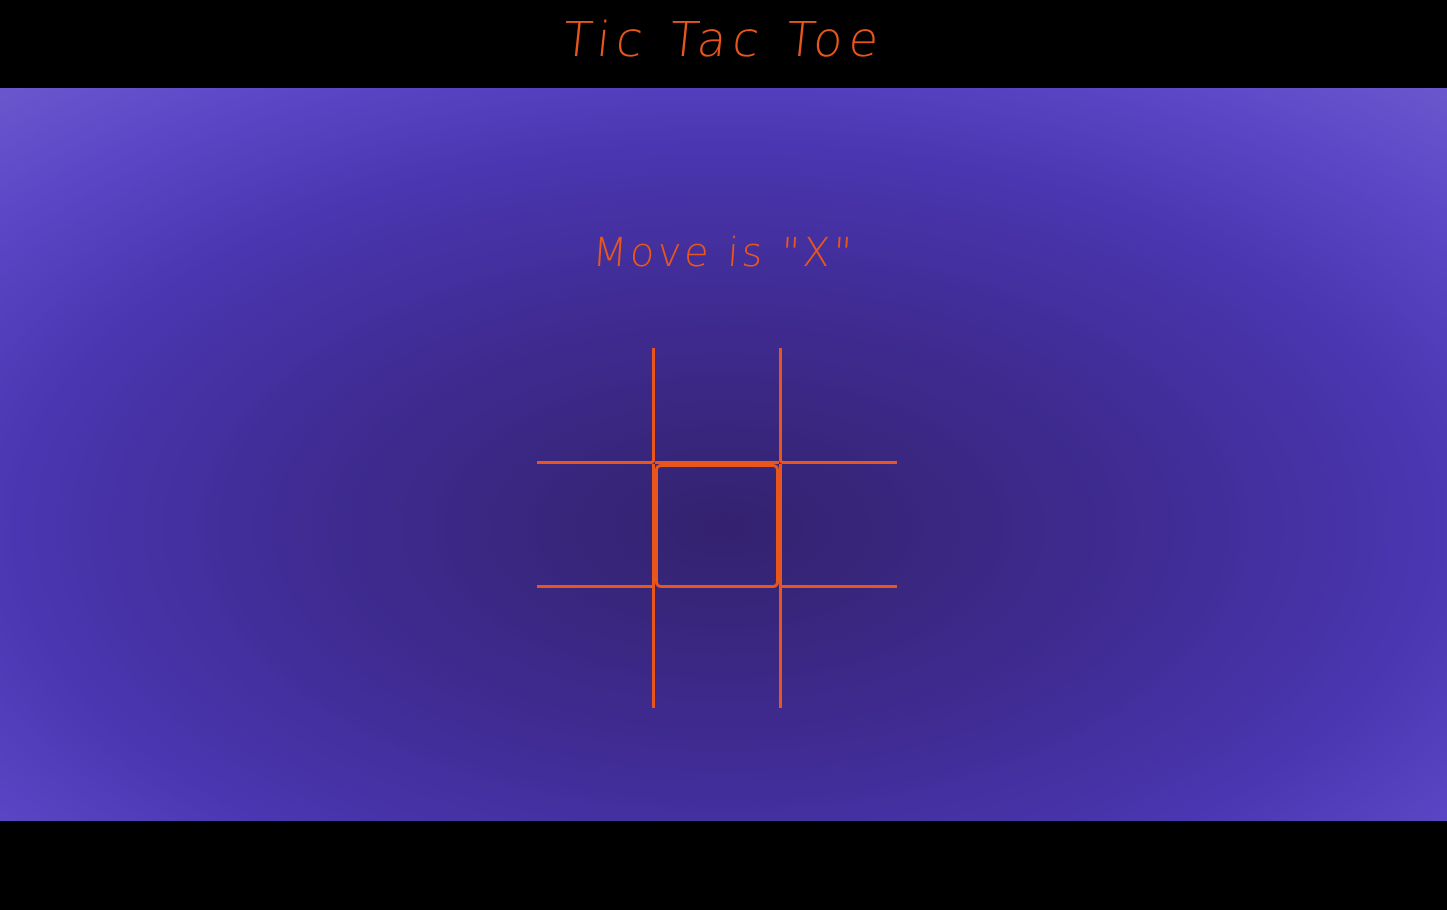  Describe the element at coordinates (723, 865) in the screenshot. I see `footer-bar` at that location.